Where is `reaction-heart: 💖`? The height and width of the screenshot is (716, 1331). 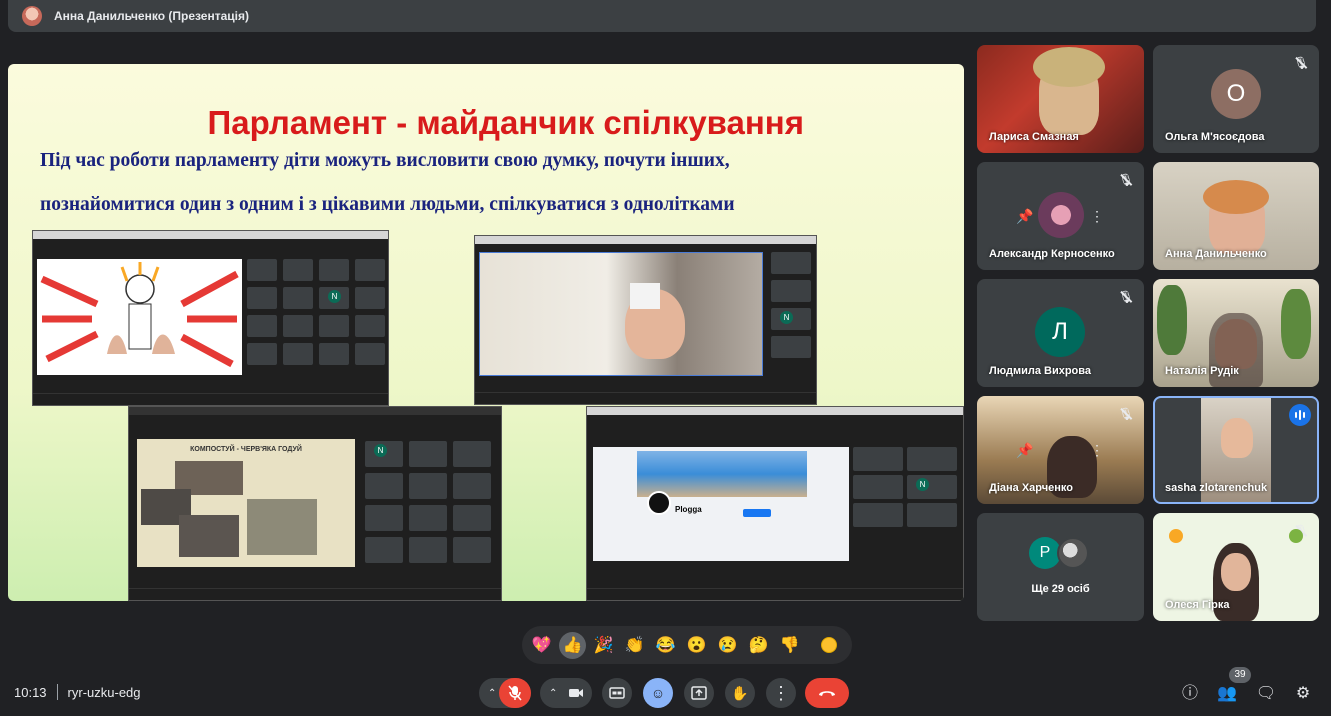
reaction-heart: 💖 is located at coordinates (541, 645).